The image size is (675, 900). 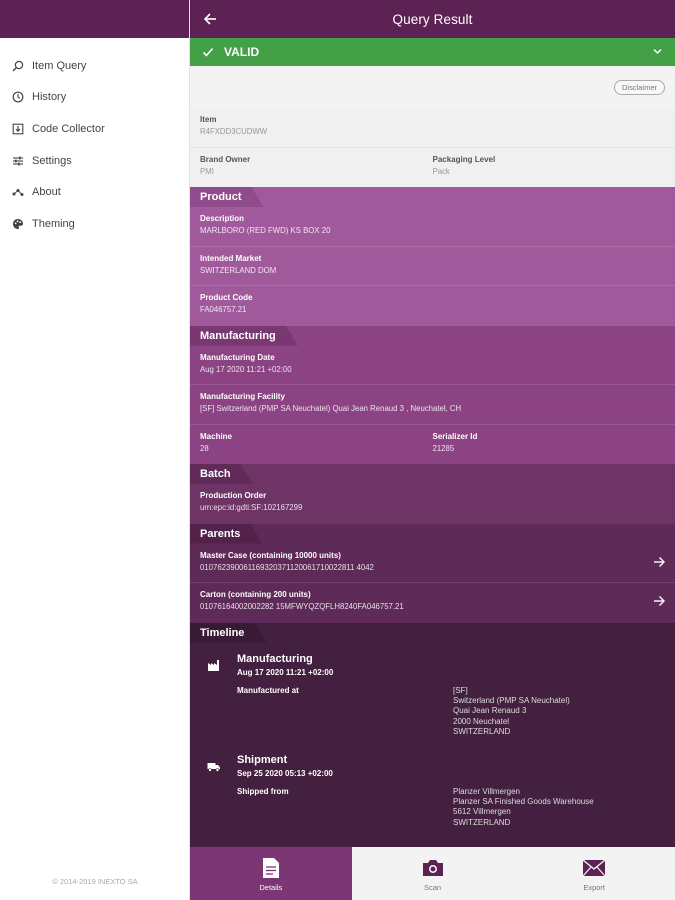 I want to click on description-label: Description, so click(x=222, y=218).